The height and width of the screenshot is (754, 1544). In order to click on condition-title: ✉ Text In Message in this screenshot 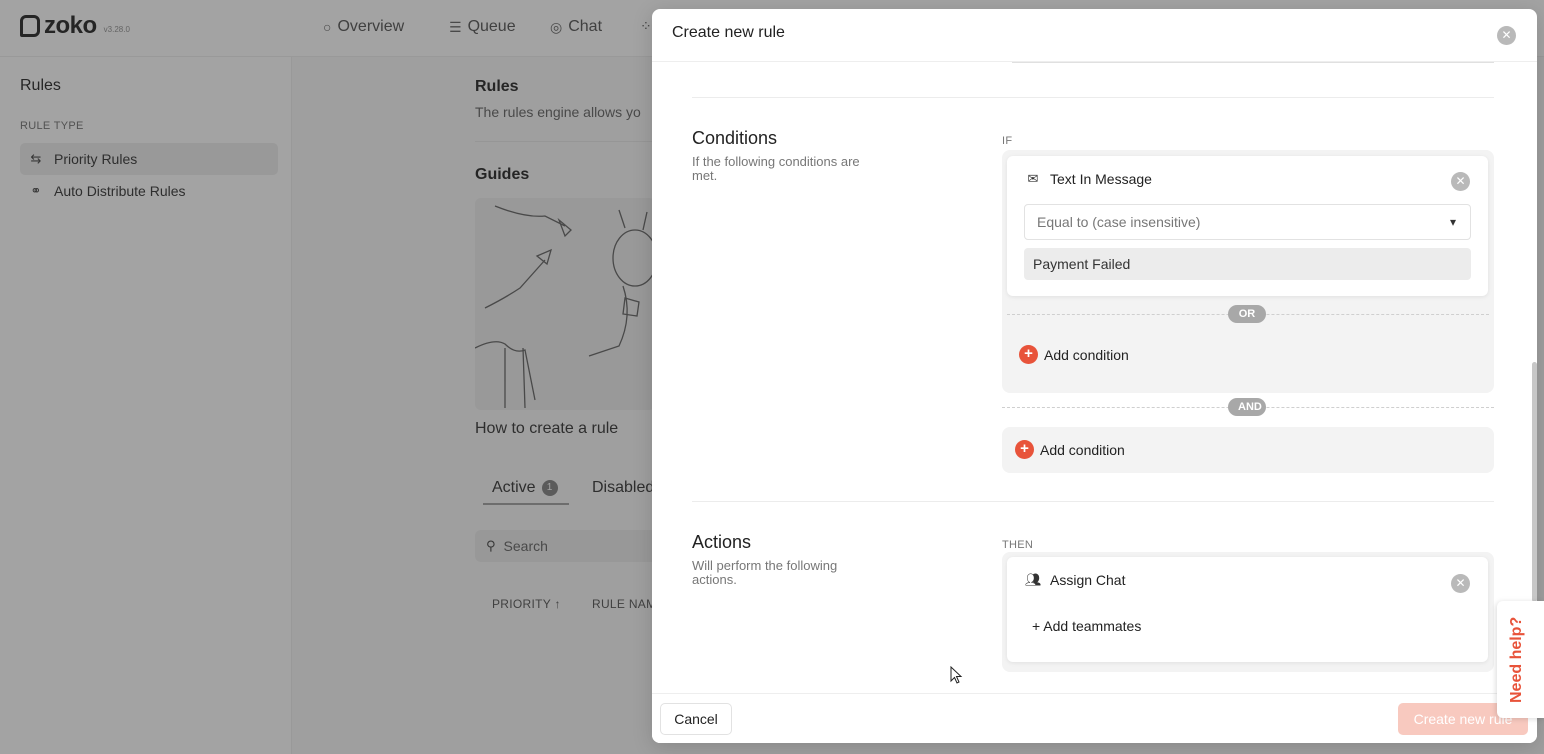, I will do `click(1088, 179)`.